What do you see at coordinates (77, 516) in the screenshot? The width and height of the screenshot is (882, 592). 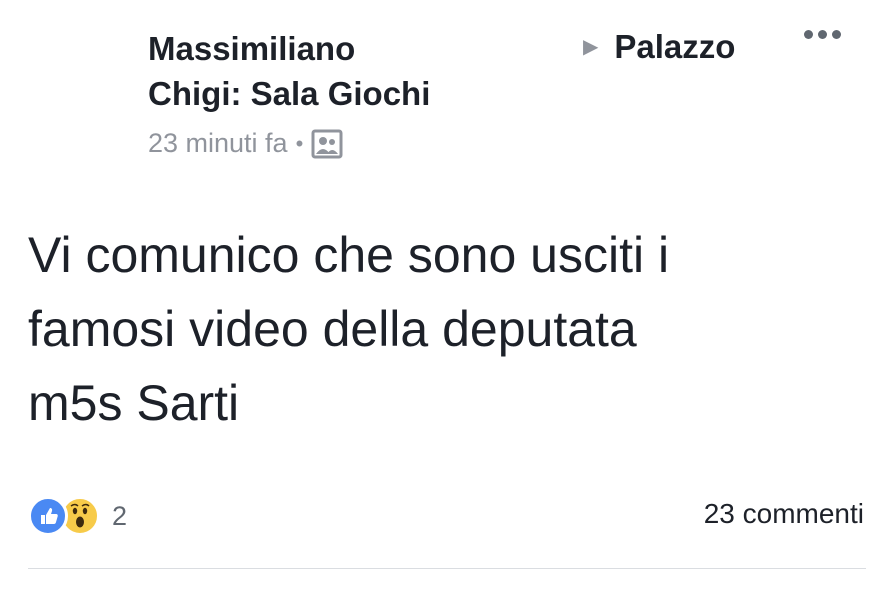 I see `reactions-summary: 2` at bounding box center [77, 516].